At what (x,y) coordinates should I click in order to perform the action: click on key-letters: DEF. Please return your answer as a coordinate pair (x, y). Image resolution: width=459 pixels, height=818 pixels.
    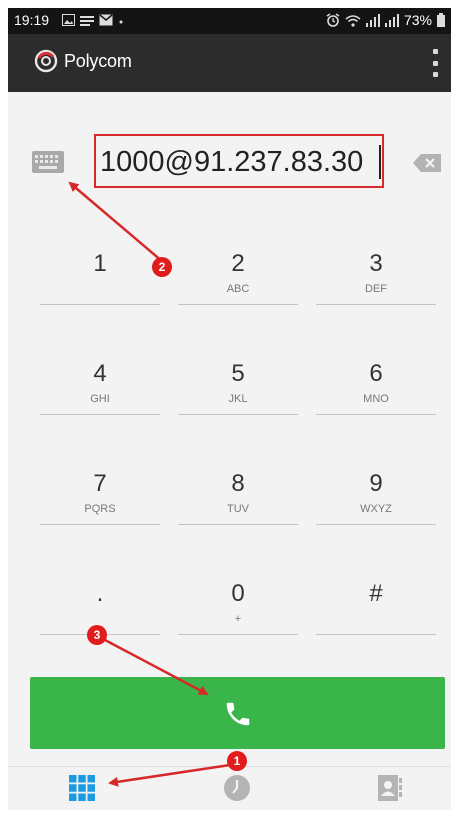
    Looking at the image, I should click on (376, 289).